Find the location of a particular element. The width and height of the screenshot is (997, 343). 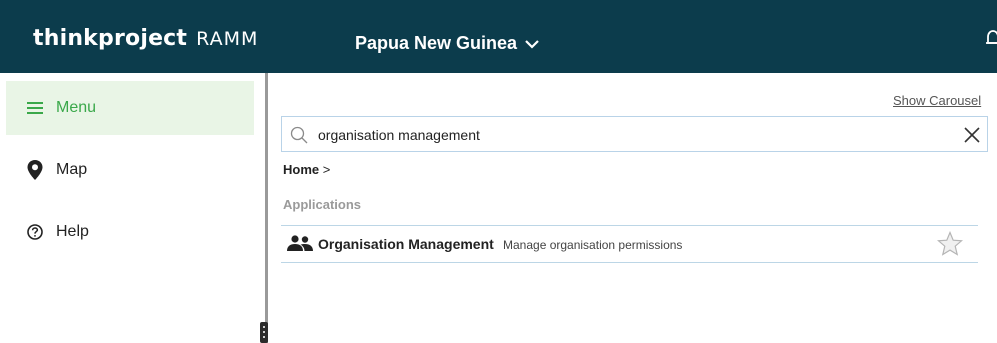

close-icon is located at coordinates (972, 135).